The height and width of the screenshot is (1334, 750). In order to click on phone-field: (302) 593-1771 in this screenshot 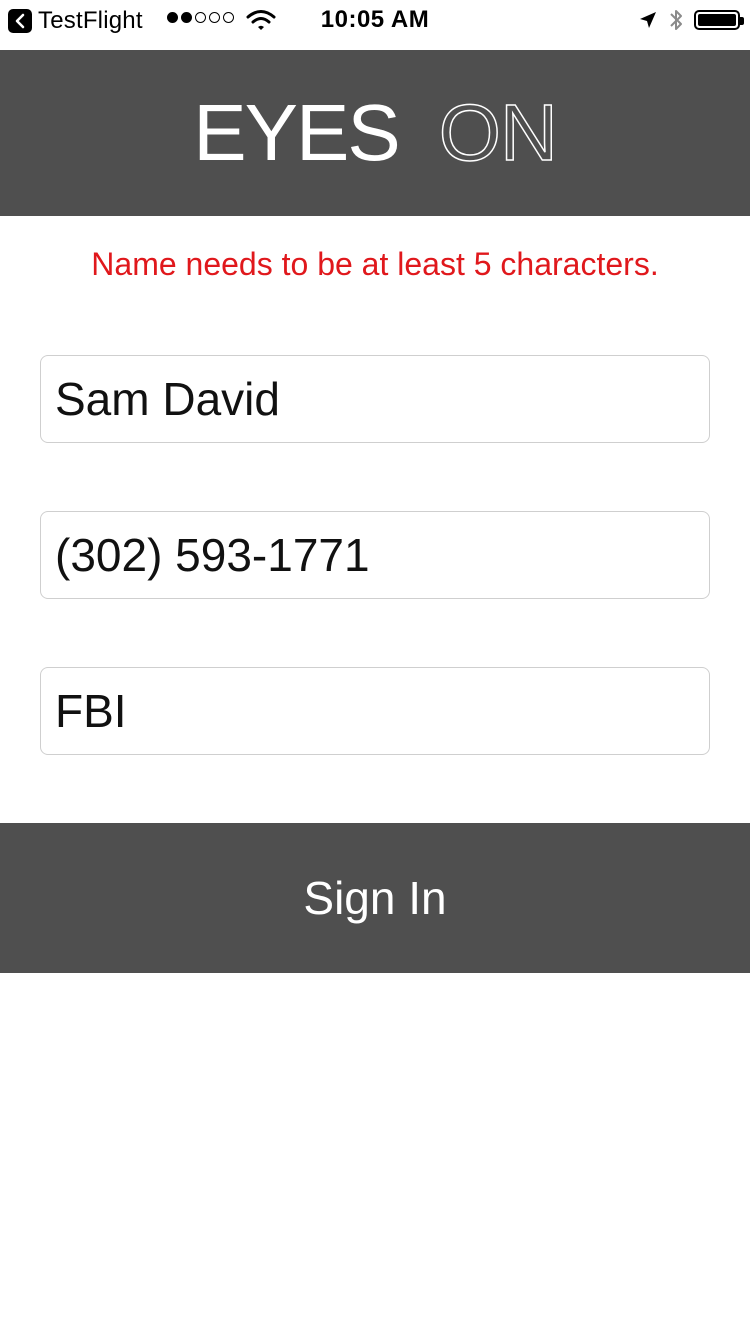, I will do `click(375, 555)`.